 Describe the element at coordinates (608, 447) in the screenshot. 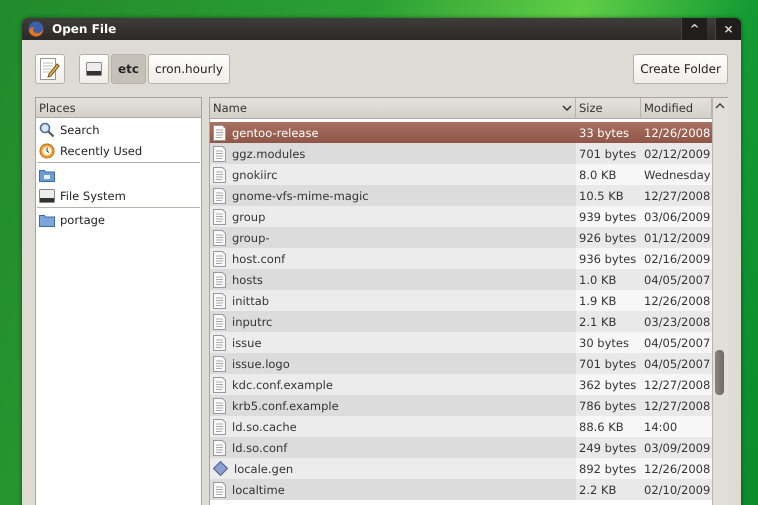

I see `size-cell: 249 bytes` at that location.